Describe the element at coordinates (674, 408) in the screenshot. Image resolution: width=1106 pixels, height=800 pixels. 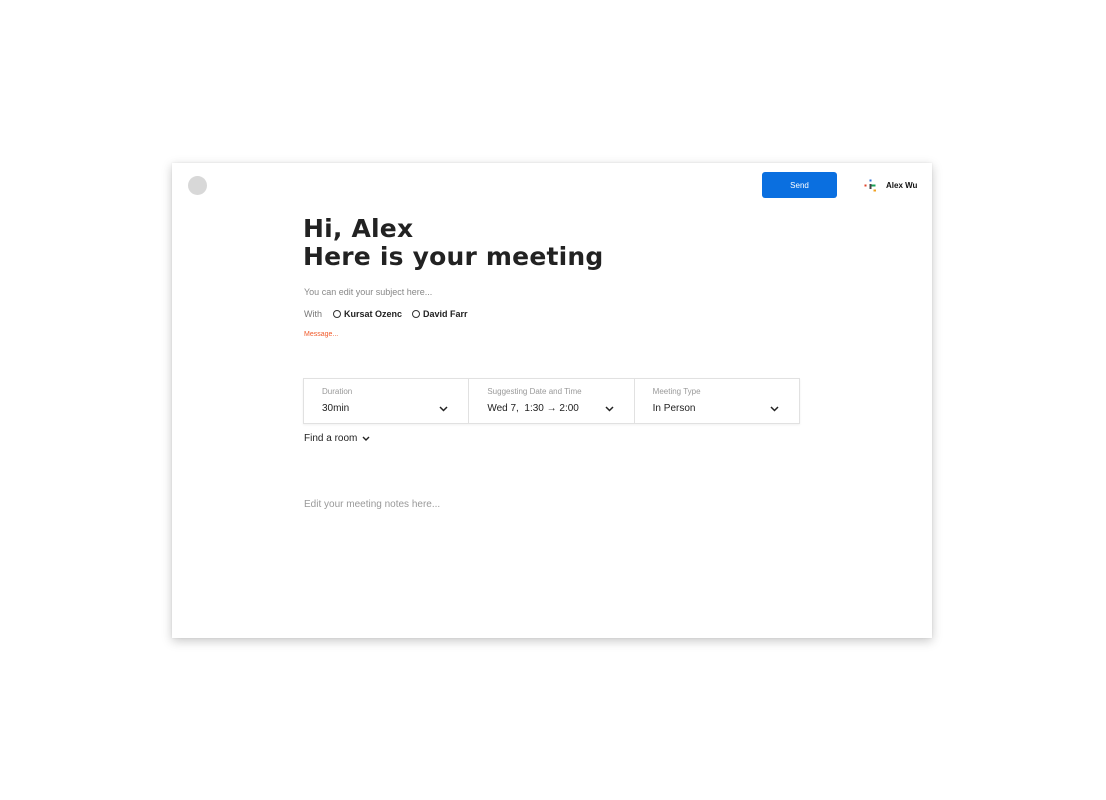
I see `meeting-type-value: In Person` at that location.